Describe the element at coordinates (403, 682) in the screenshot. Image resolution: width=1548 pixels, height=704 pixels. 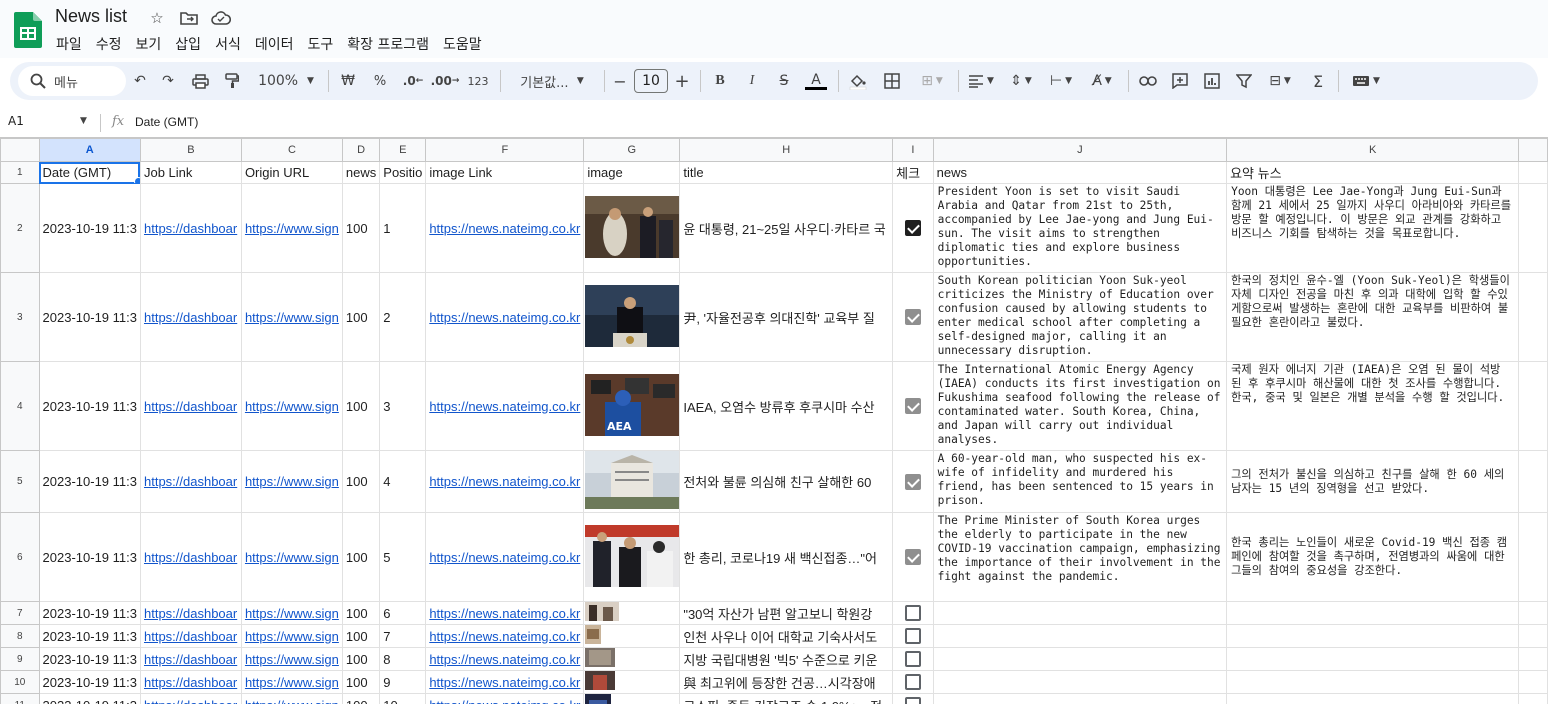
I see `cell-position: 9` at that location.